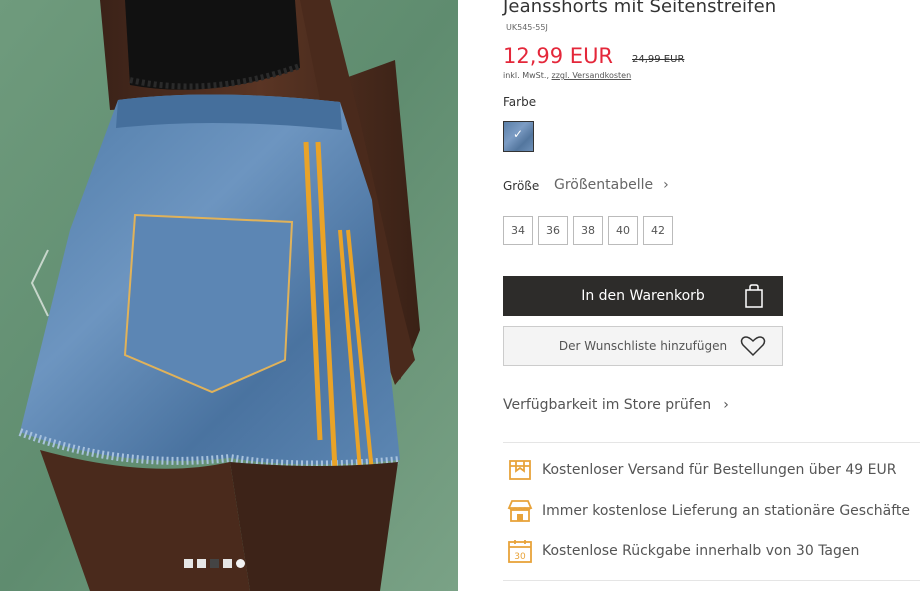 Image resolution: width=920 pixels, height=591 pixels. What do you see at coordinates (40, 283) in the screenshot?
I see `previous-image-arrow-icon` at bounding box center [40, 283].